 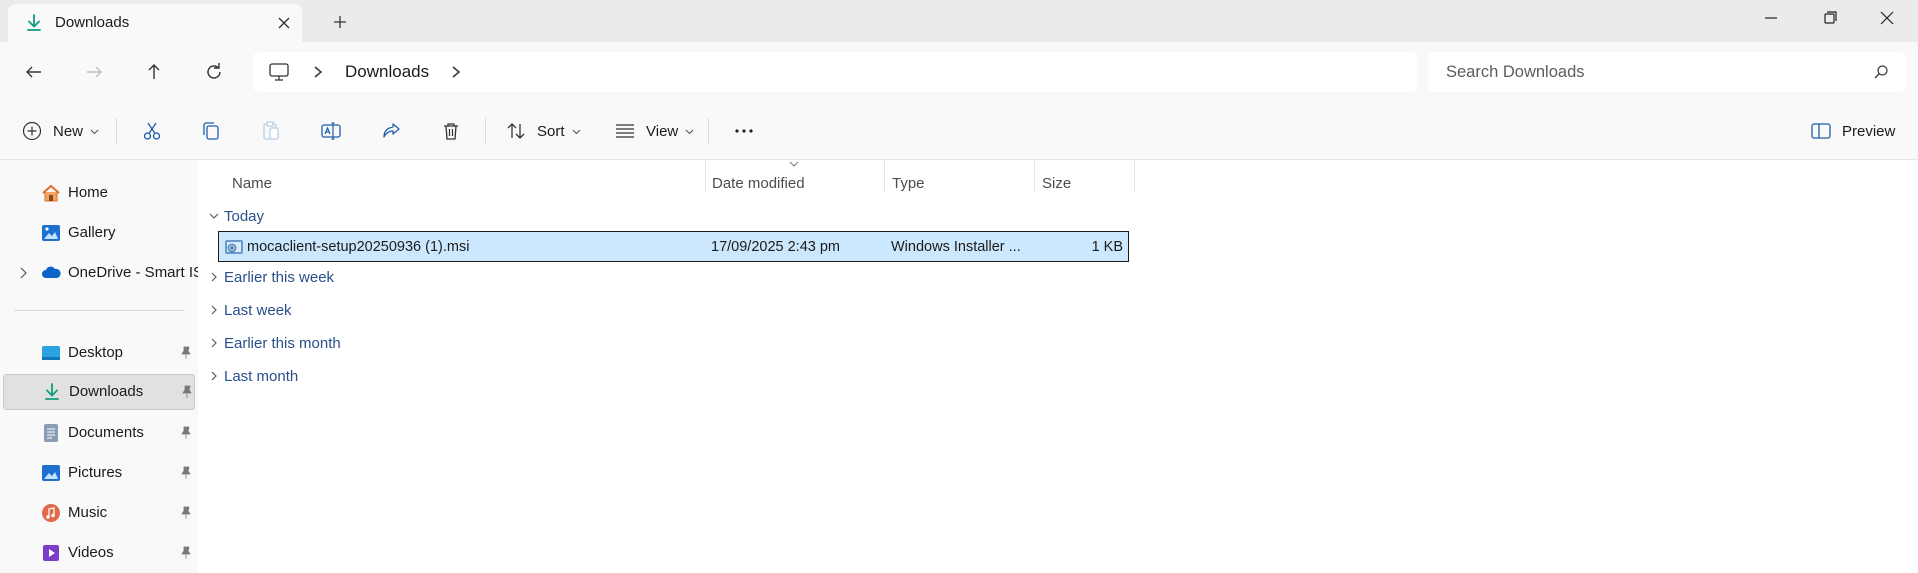 What do you see at coordinates (103, 273) in the screenshot?
I see `sidebar-item-onedrive: OneDrive - Smart IS` at bounding box center [103, 273].